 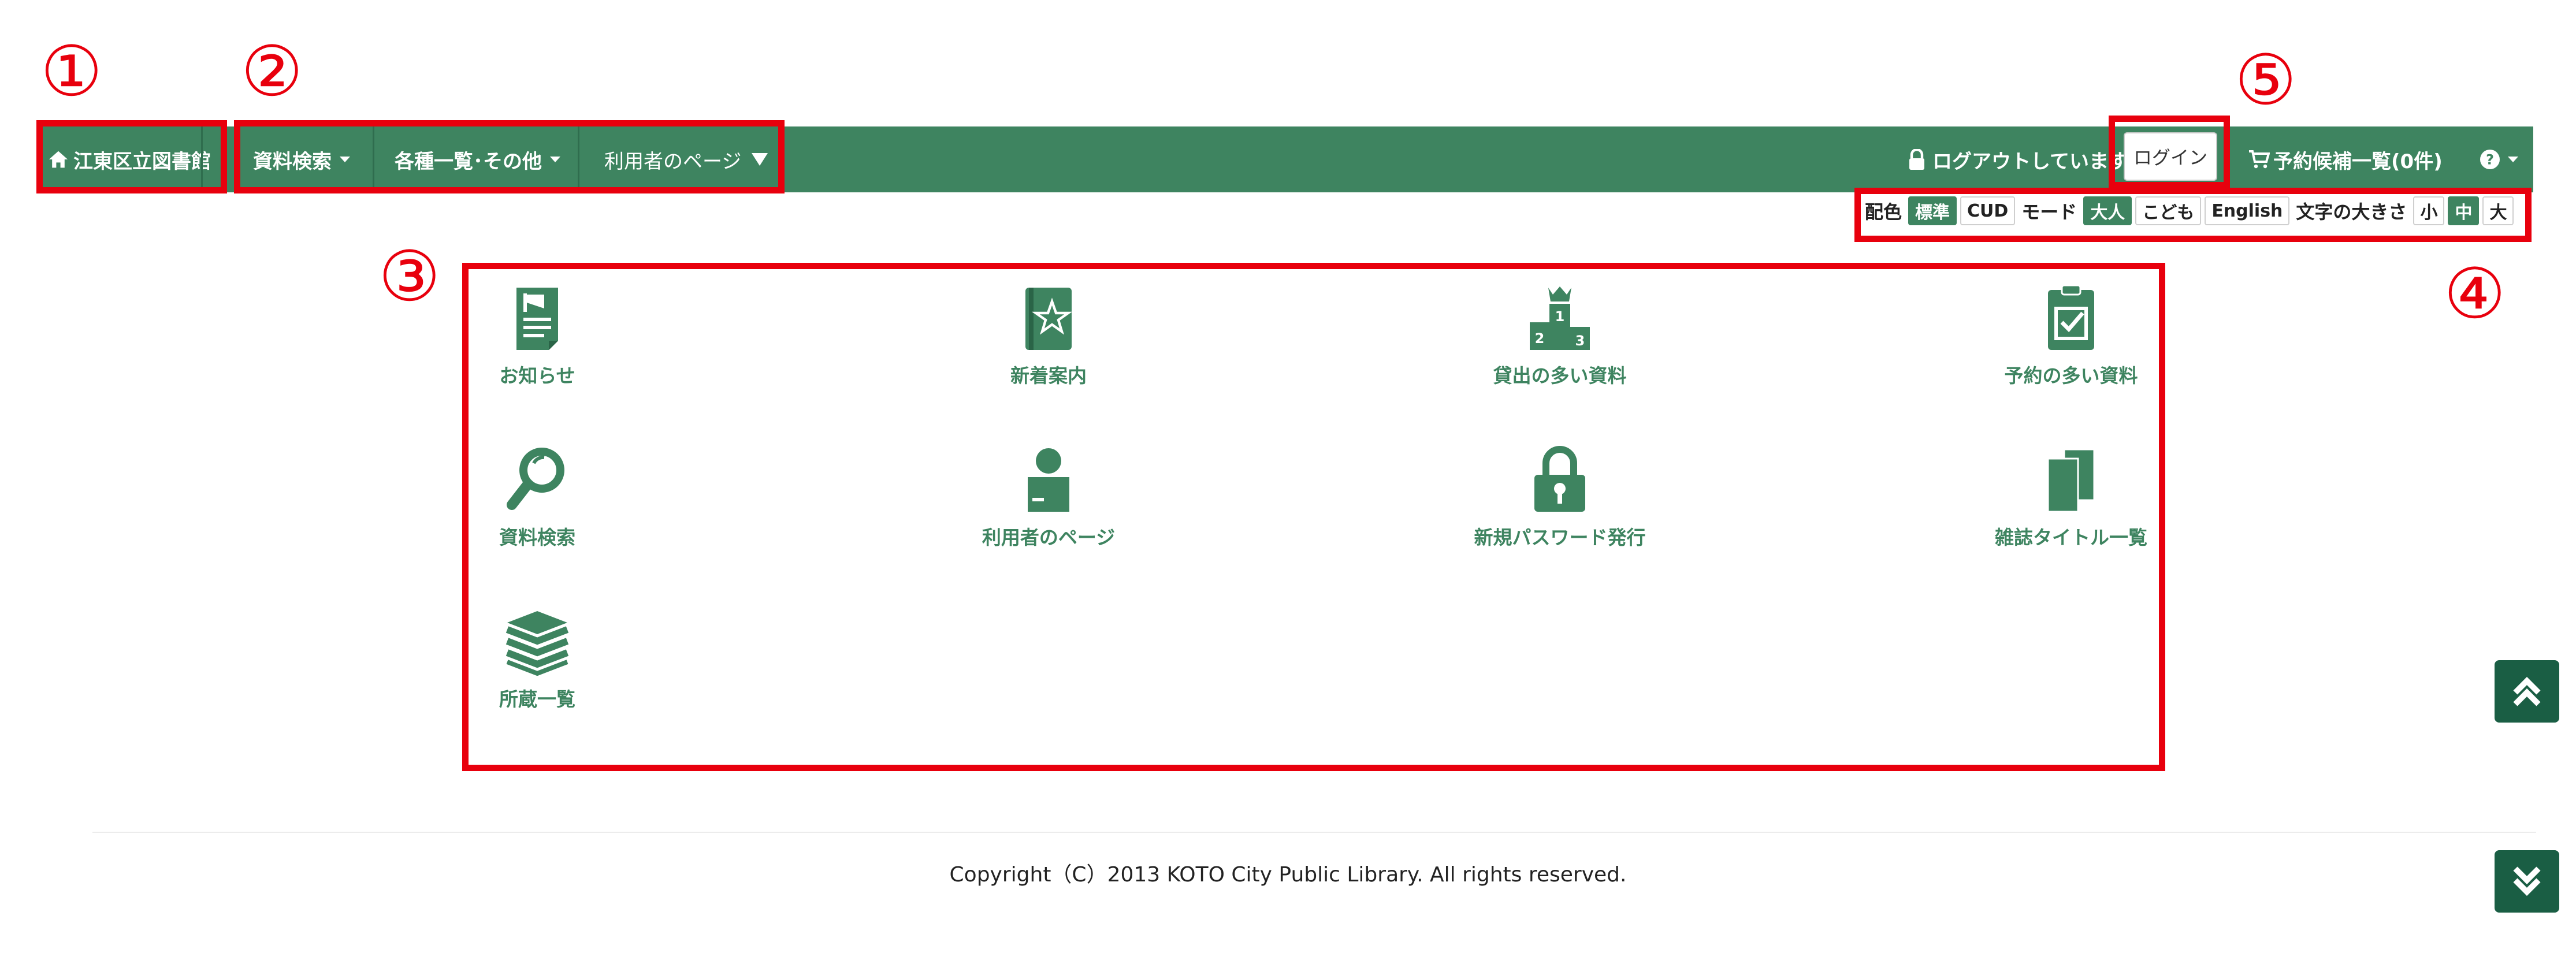 I want to click on help-menu: ?, so click(x=2499, y=159).